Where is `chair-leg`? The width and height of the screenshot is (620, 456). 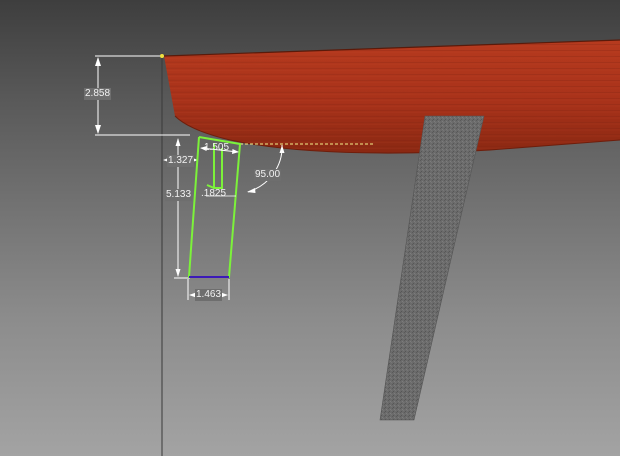
chair-leg is located at coordinates (432, 268).